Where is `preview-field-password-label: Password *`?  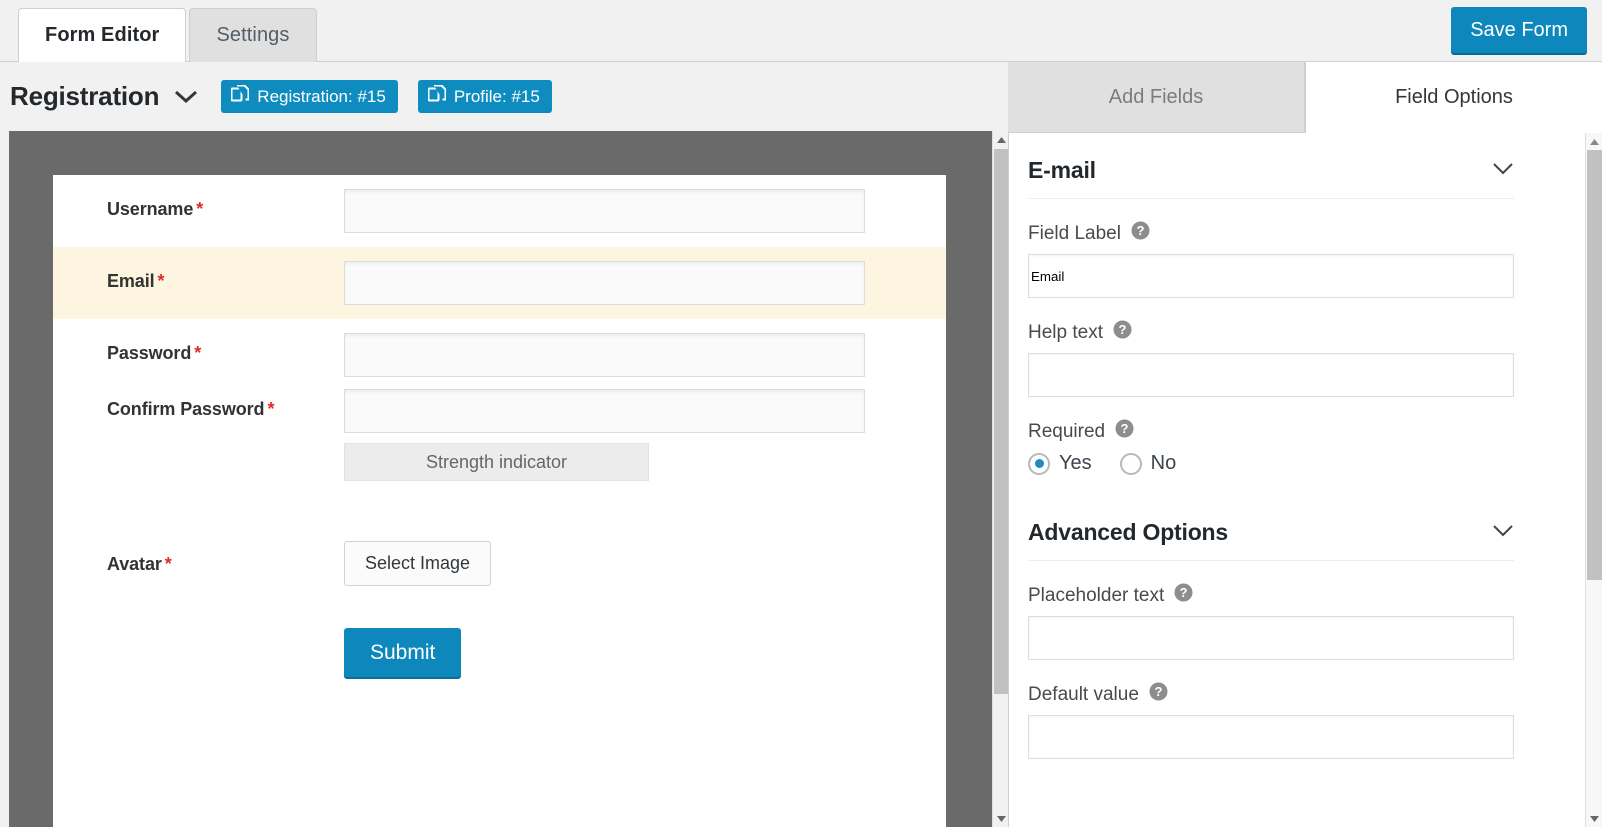
preview-field-password-label: Password * is located at coordinates (154, 353).